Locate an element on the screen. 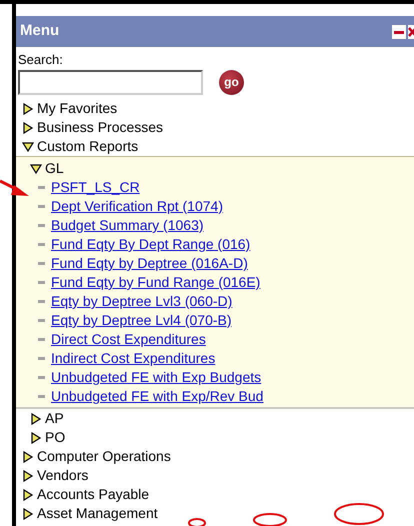 The height and width of the screenshot is (526, 414). report-link: Unbudgeted FE with Exp/Rev Bud is located at coordinates (157, 396).